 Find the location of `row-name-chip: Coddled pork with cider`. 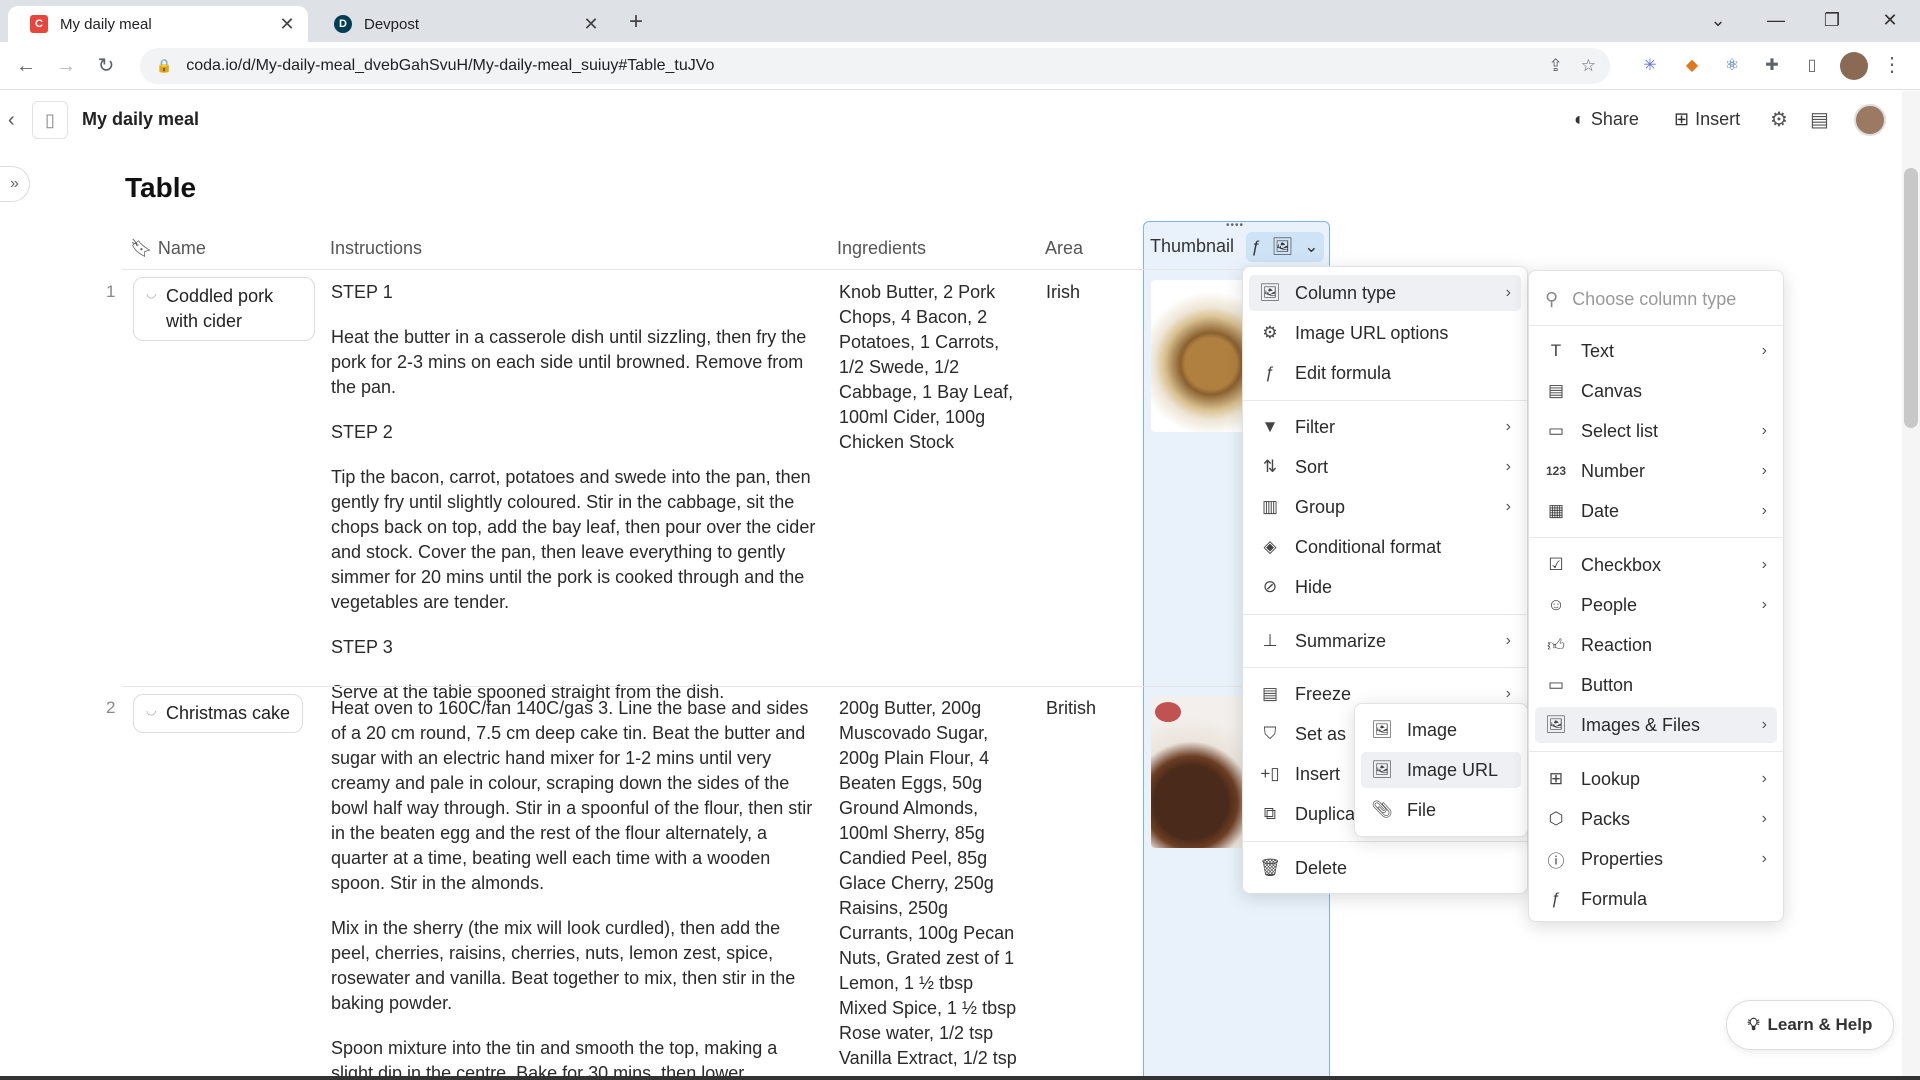

row-name-chip: Coddled pork with cider is located at coordinates (224, 309).